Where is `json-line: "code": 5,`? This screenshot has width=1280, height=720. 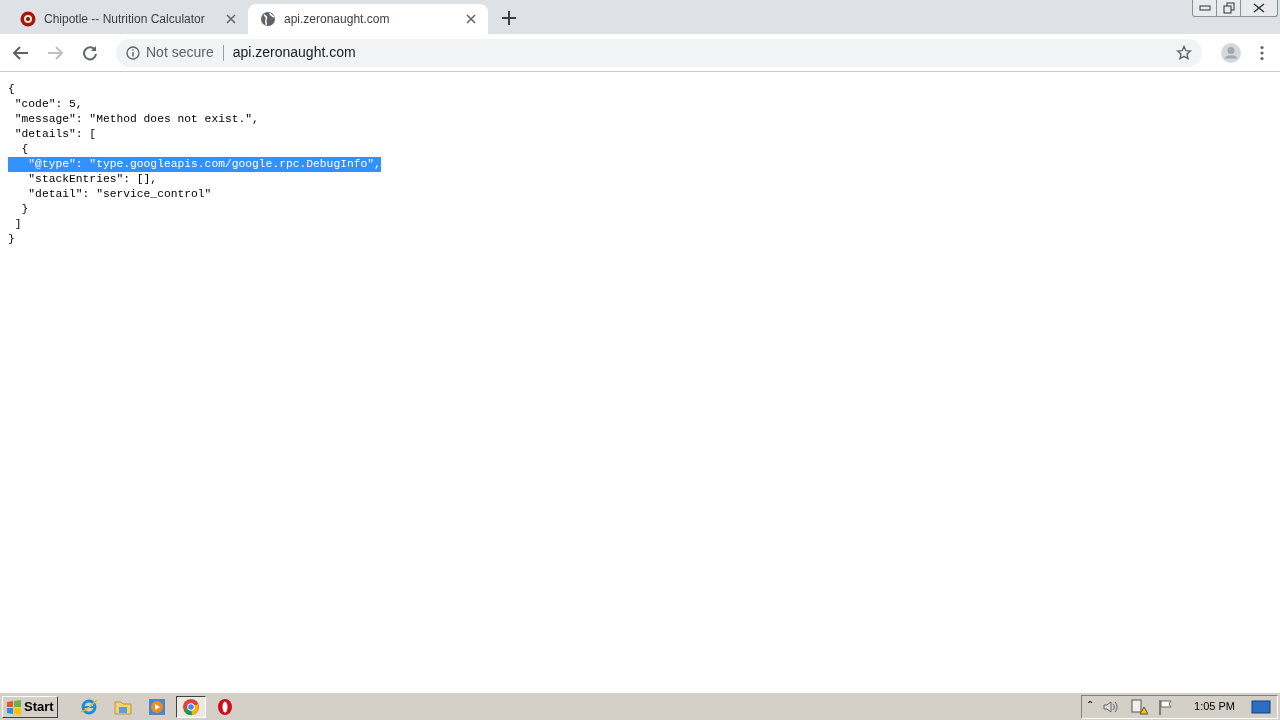 json-line: "code": 5, is located at coordinates (48, 104).